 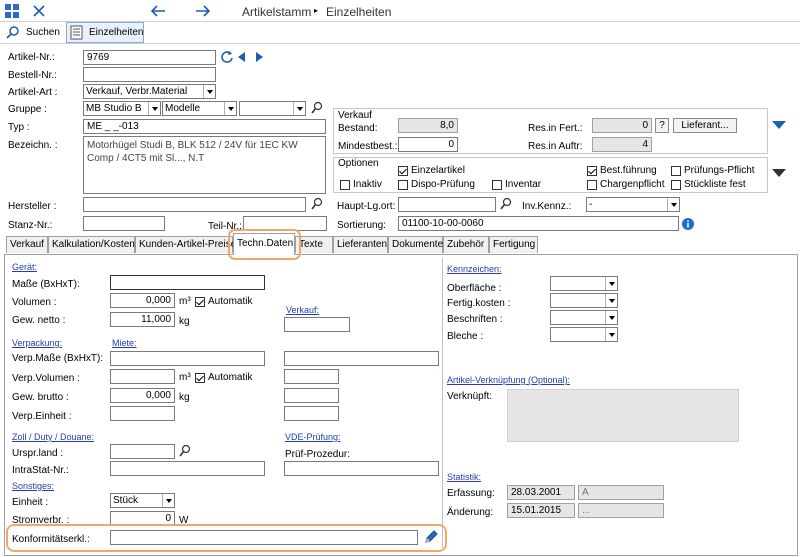 What do you see at coordinates (33, 486) in the screenshot?
I see `sonstiges-section: Sonstiges:` at bounding box center [33, 486].